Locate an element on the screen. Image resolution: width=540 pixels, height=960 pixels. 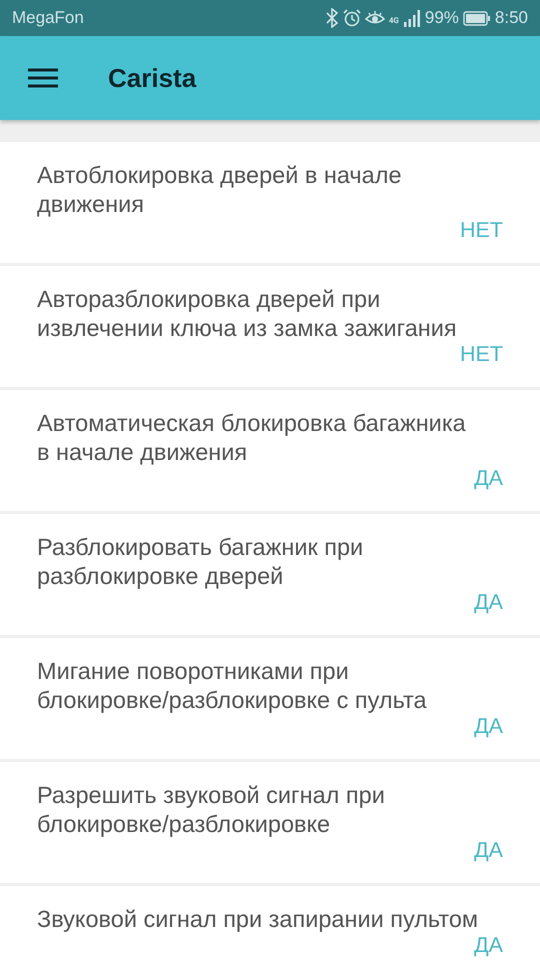
setting-label: Разблокировать багажник при разблокировке дверей is located at coordinates (200, 562).